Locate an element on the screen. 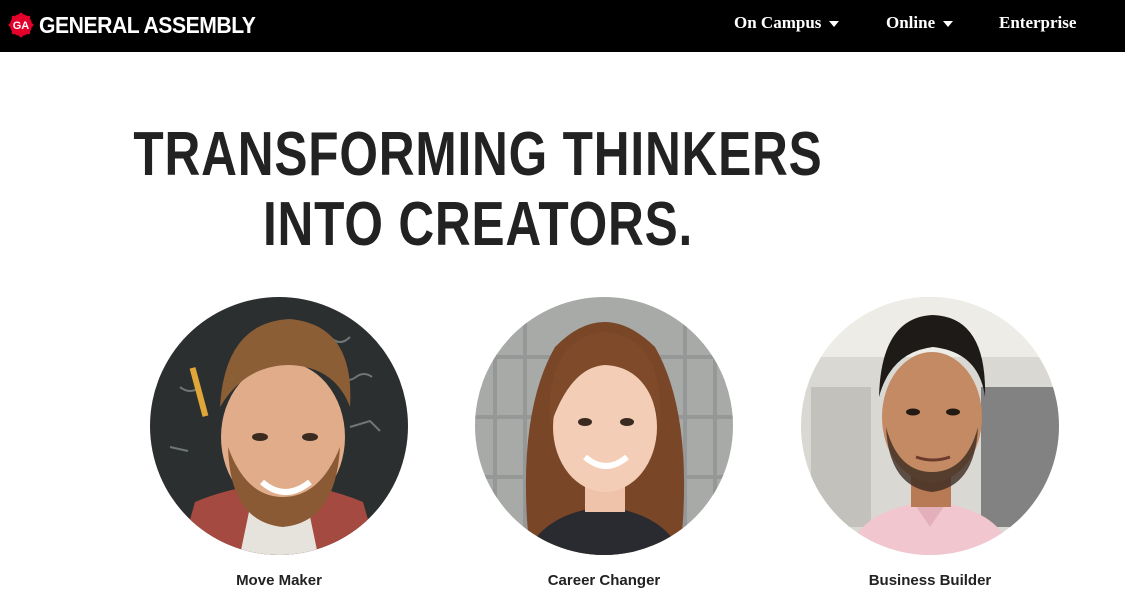 This screenshot has height=600, width=1125. persona-label: Business Builder is located at coordinates (930, 580).